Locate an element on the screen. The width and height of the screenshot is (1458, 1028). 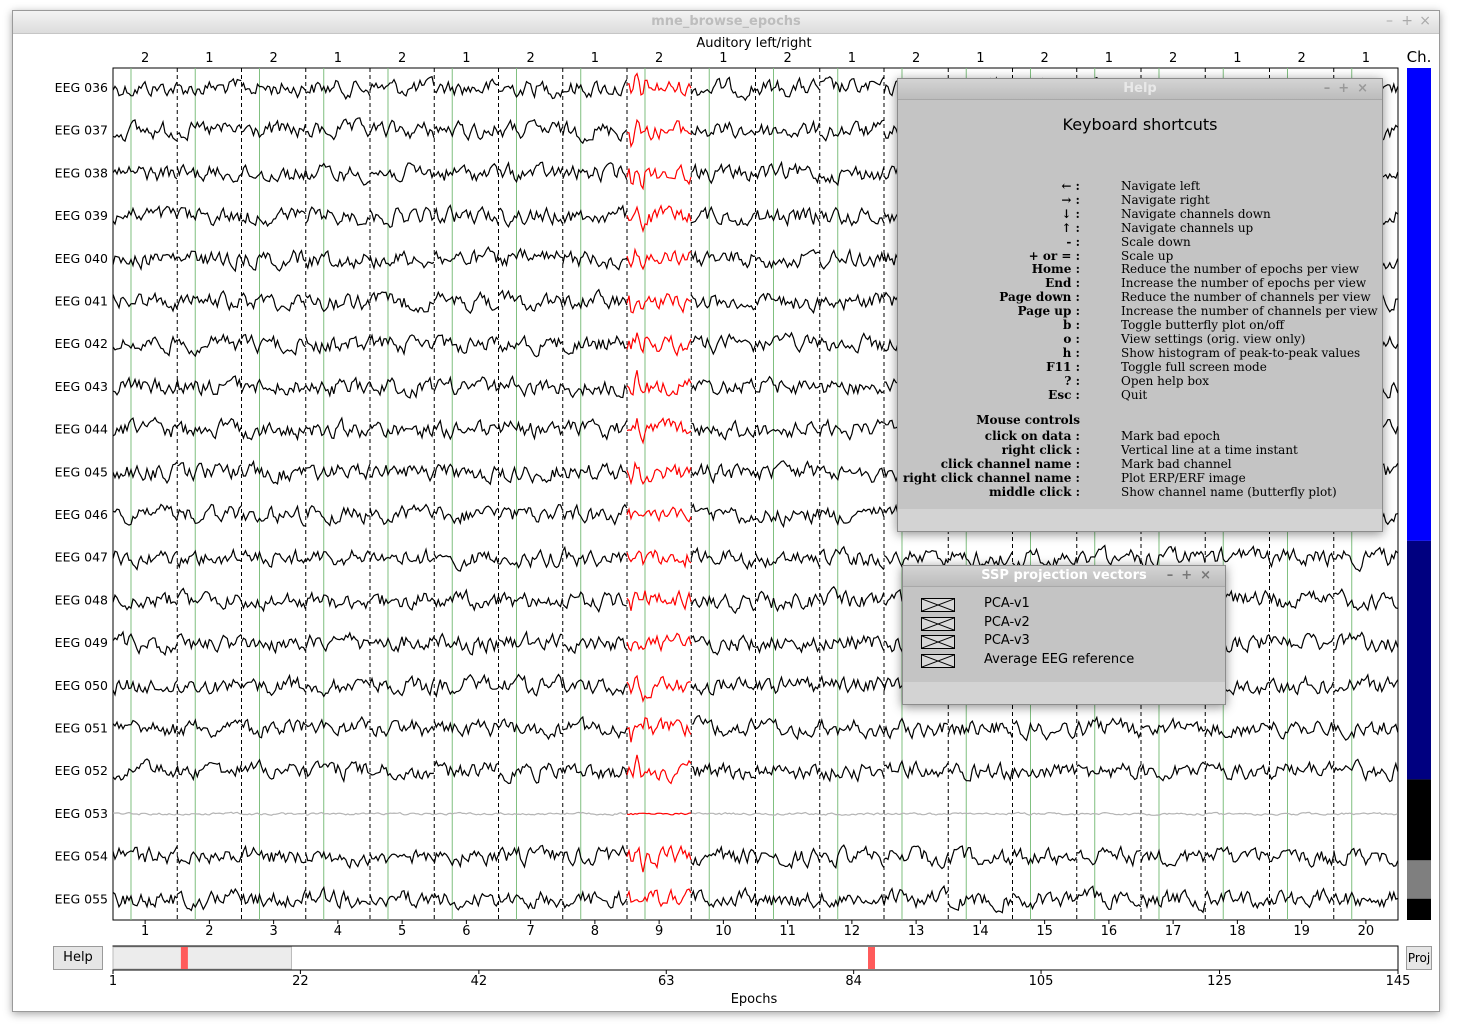
shortcut-key: ? : is located at coordinates (1072, 380).